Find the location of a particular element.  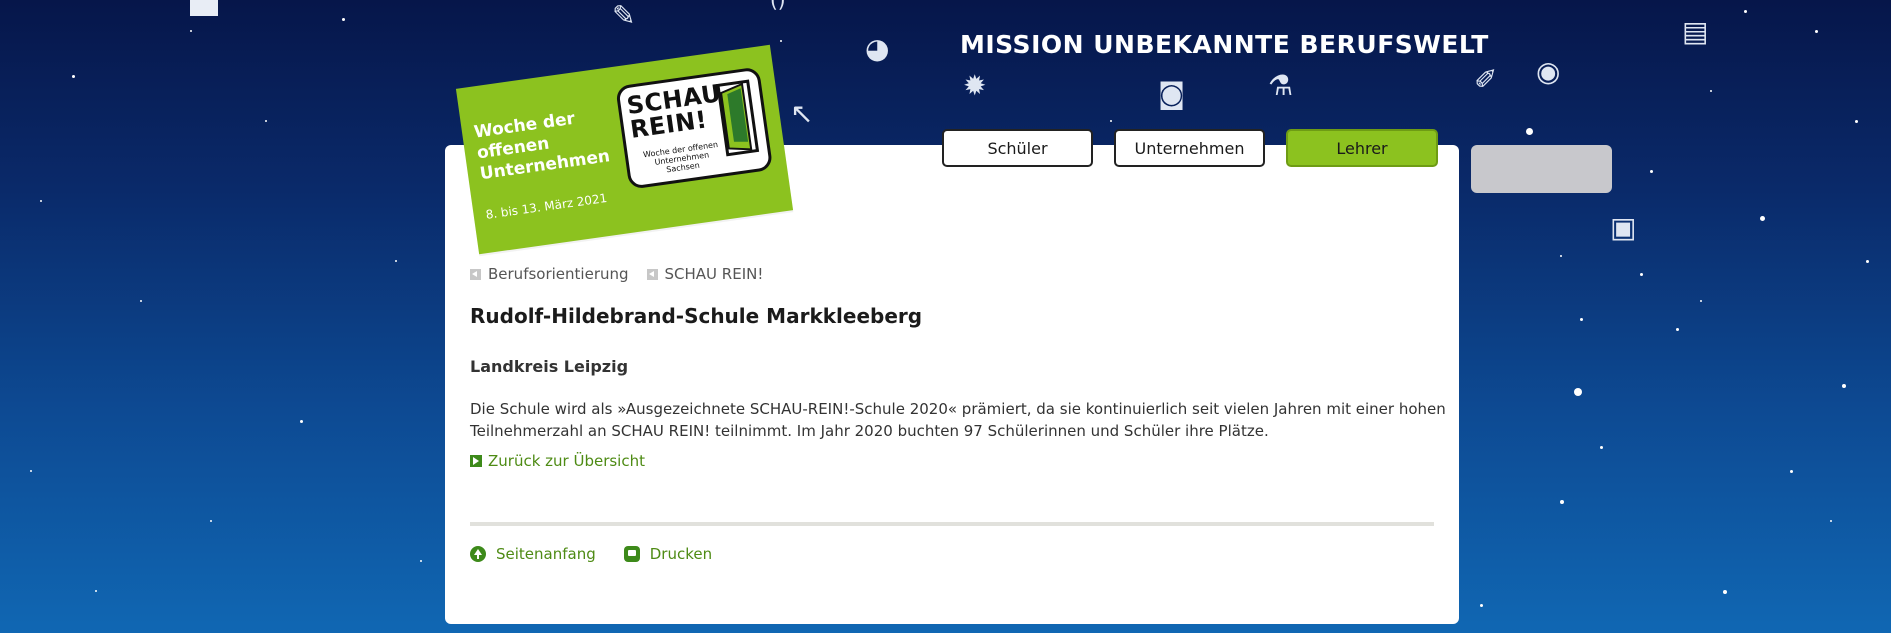

print-icon is located at coordinates (631, 554).